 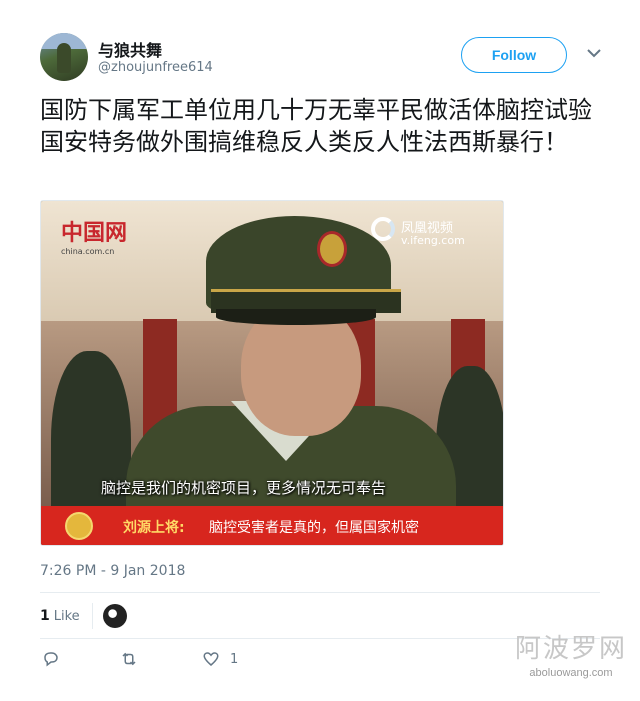 I want to click on tweet-timestamp: 7:26 PM - 9 Jan 2018, so click(x=112, y=571).